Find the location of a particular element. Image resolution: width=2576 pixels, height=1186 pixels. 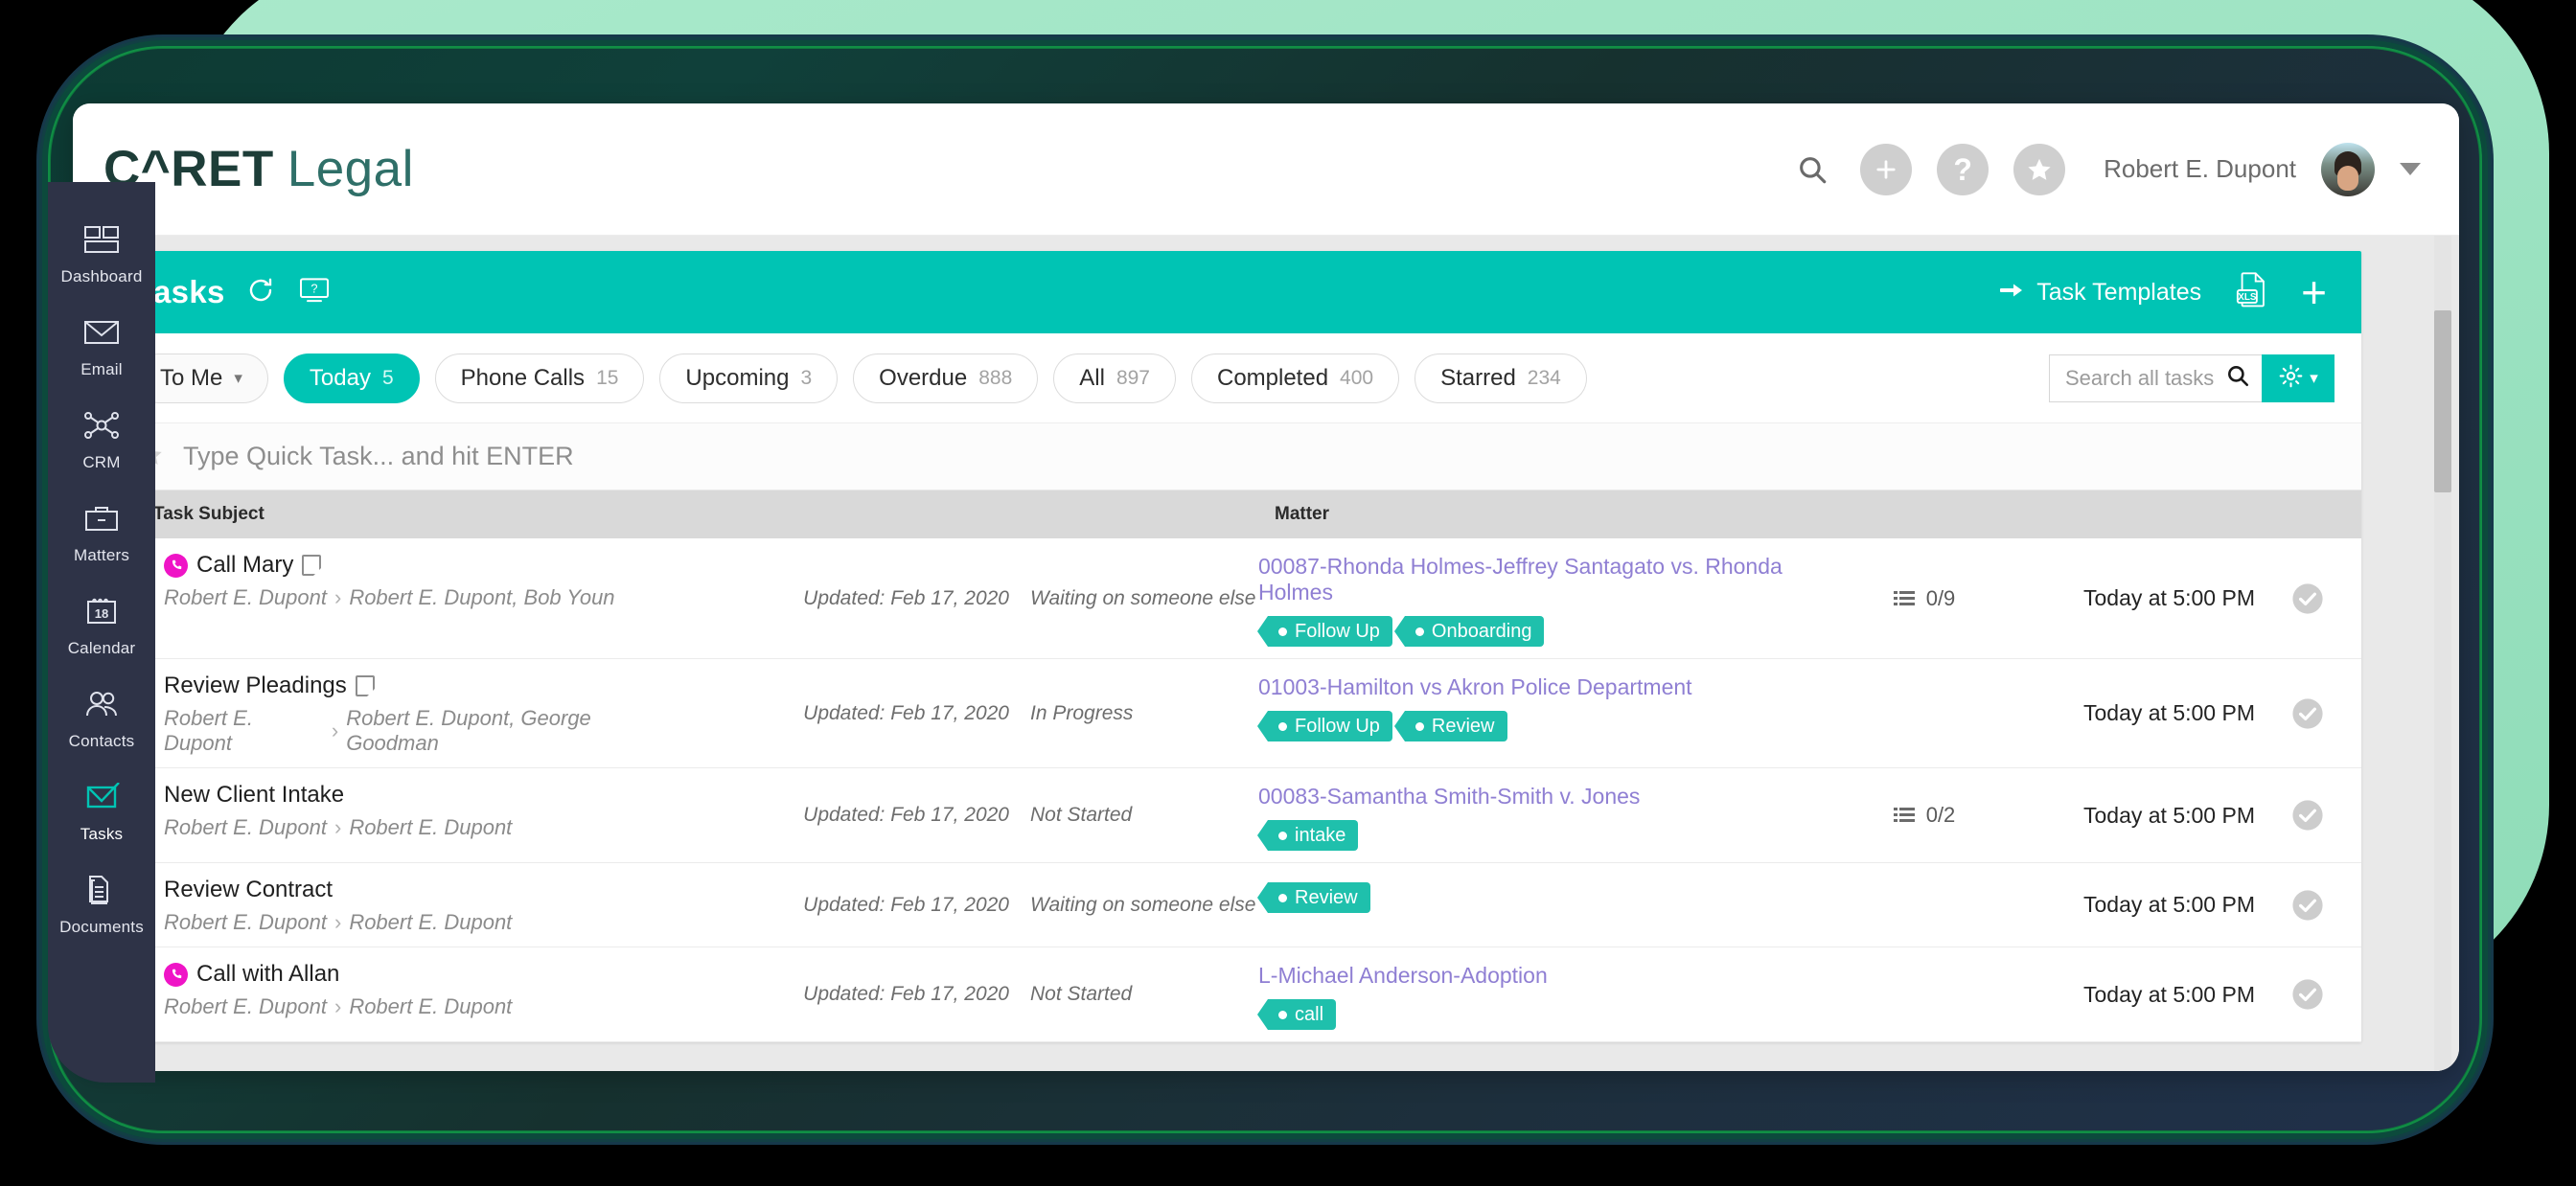

tag-label: Review is located at coordinates (1326, 897).